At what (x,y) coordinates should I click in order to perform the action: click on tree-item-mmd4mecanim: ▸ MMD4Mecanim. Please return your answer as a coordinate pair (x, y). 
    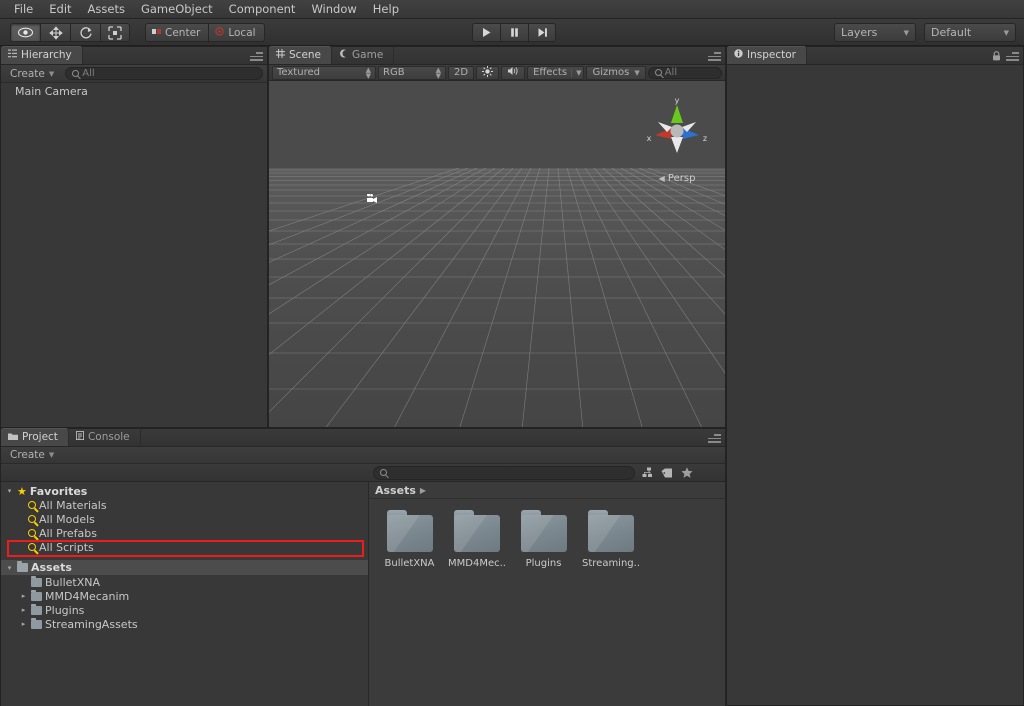
    Looking at the image, I should click on (184, 596).